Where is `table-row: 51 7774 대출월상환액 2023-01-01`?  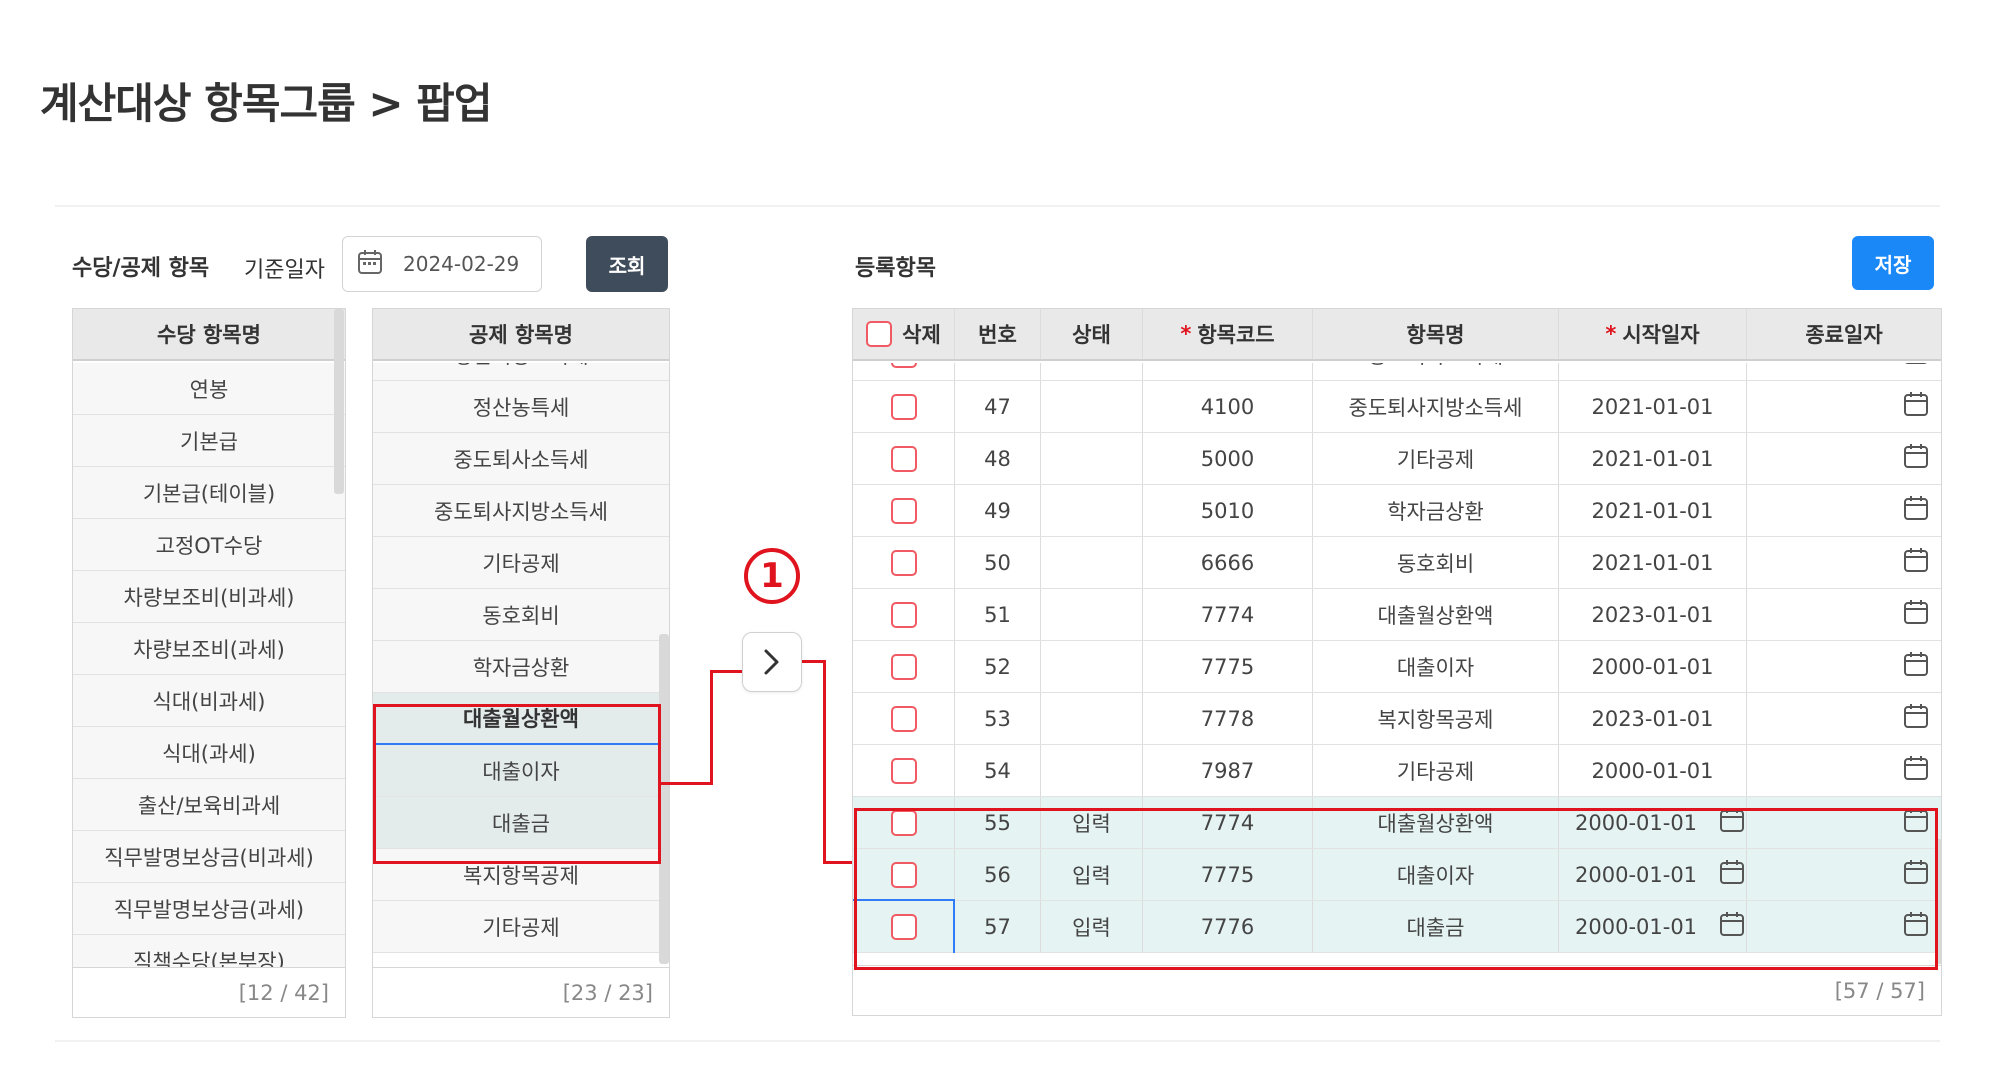
table-row: 51 7774 대출월상환액 2023-01-01 is located at coordinates (1397, 615).